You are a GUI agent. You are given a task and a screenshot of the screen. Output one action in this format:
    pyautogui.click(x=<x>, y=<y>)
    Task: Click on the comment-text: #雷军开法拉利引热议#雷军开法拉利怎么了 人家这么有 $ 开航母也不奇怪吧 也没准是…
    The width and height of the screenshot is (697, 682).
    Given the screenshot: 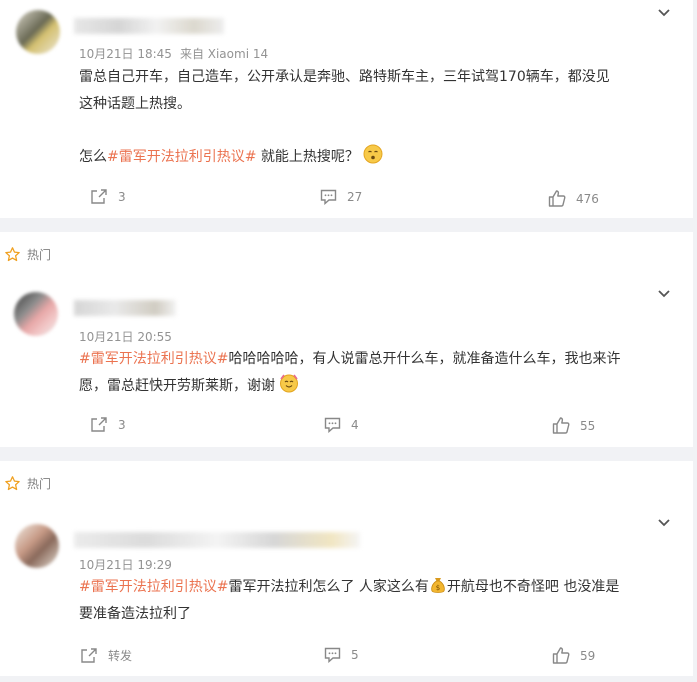 What is the action you would take?
    pyautogui.click(x=379, y=601)
    